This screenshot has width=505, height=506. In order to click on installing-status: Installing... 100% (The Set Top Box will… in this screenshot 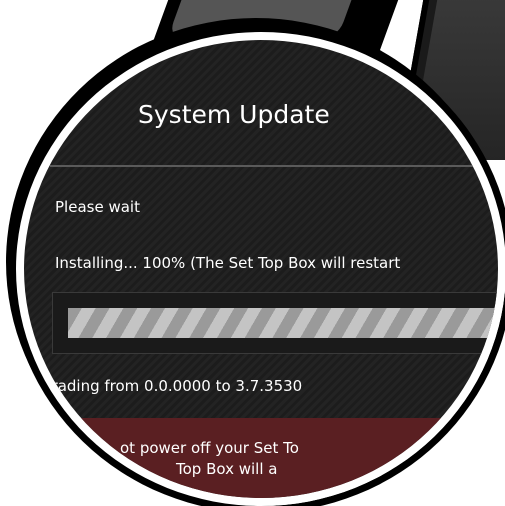, I will do `click(228, 263)`.